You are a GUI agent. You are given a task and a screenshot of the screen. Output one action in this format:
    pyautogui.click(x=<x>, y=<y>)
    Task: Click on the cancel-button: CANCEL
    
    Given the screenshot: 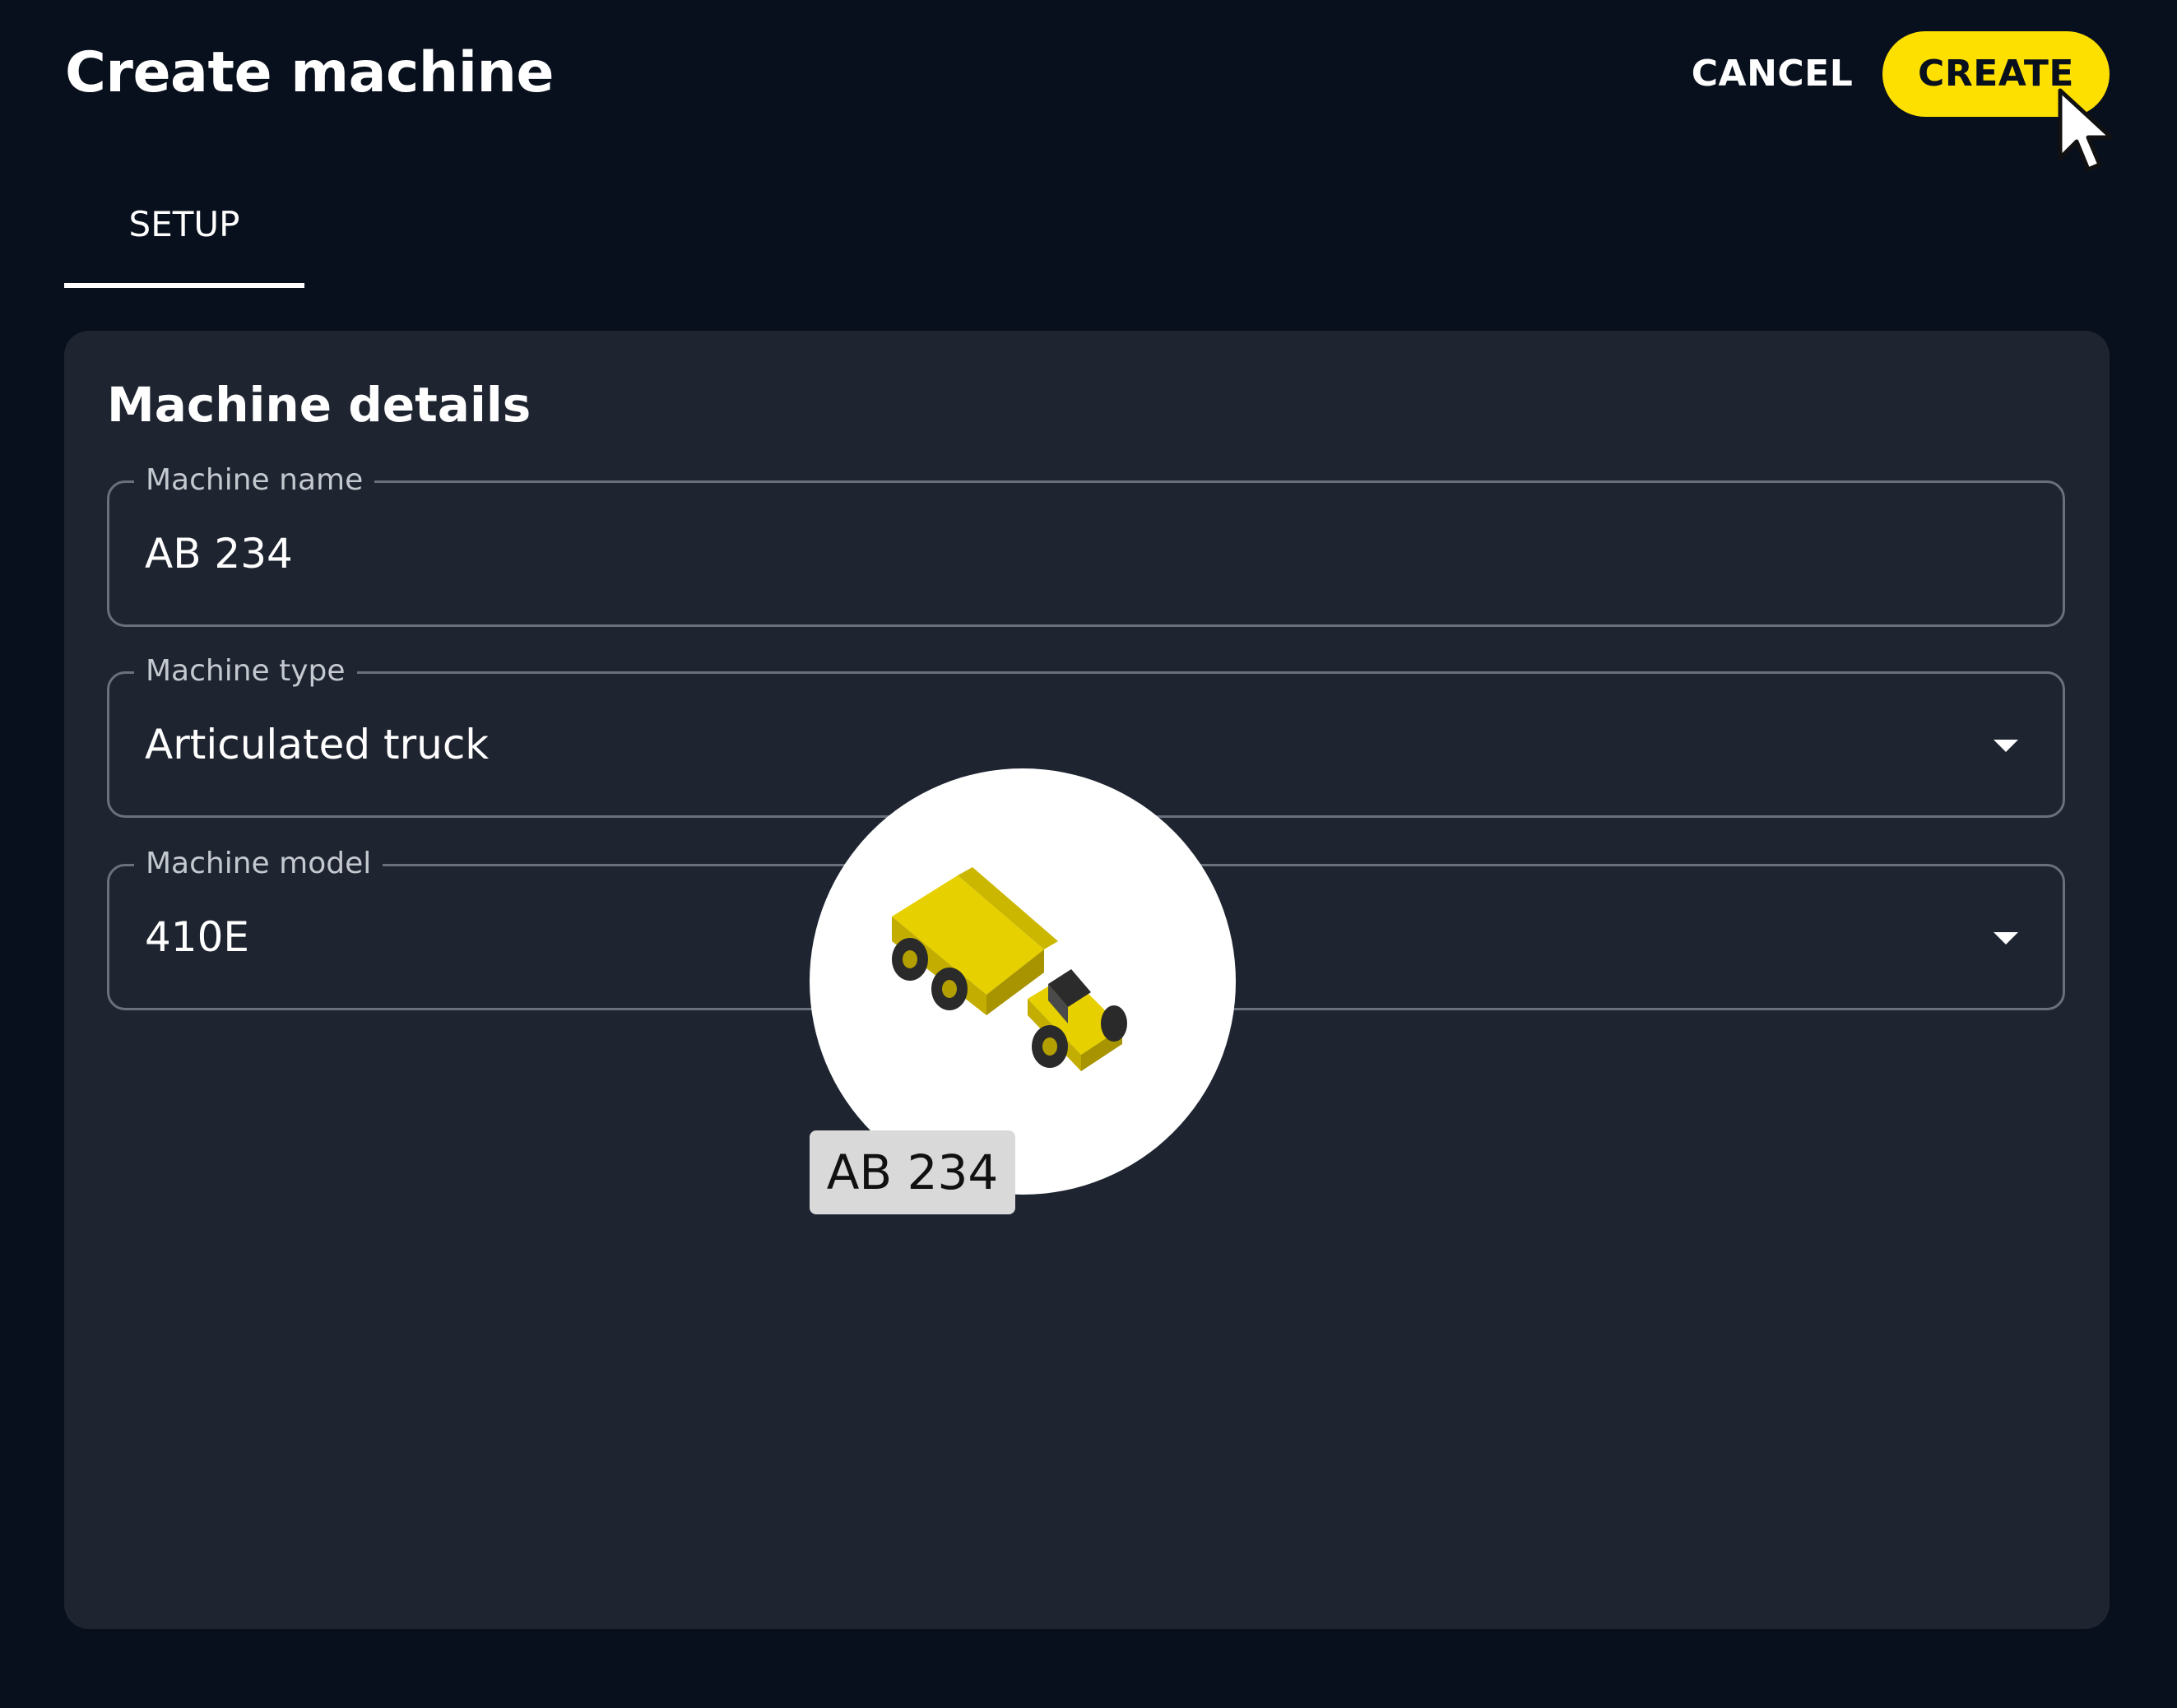 What is the action you would take?
    pyautogui.click(x=1772, y=74)
    